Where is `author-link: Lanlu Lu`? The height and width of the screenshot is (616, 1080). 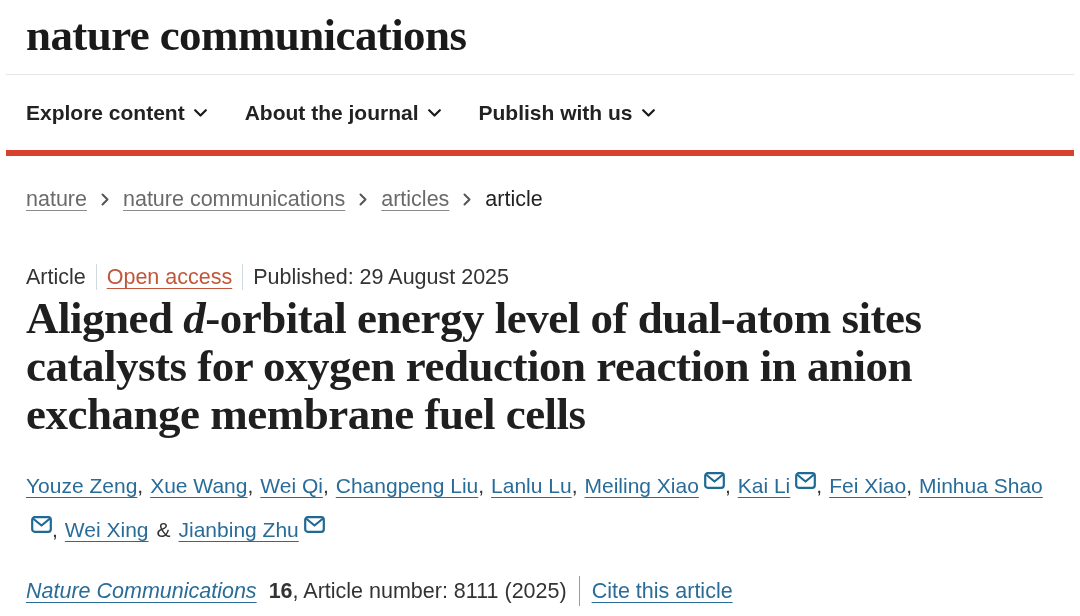
author-link: Lanlu Lu is located at coordinates (531, 486).